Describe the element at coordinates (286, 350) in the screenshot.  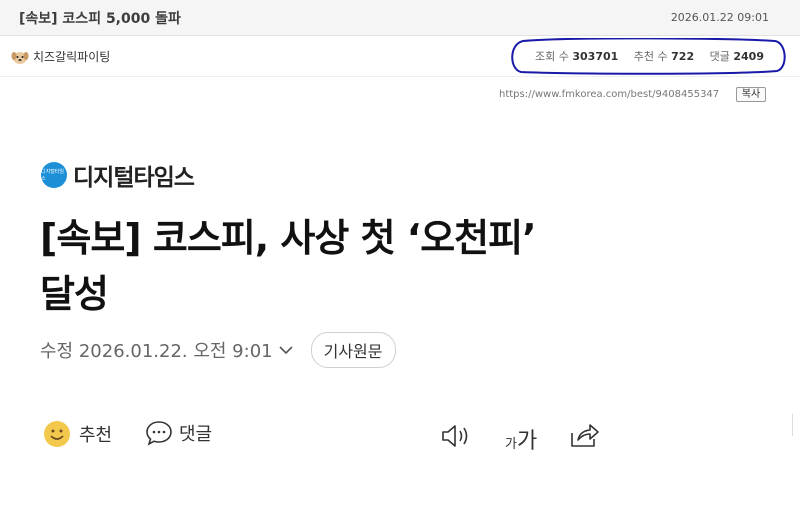
I see `chevron-down-icon` at that location.